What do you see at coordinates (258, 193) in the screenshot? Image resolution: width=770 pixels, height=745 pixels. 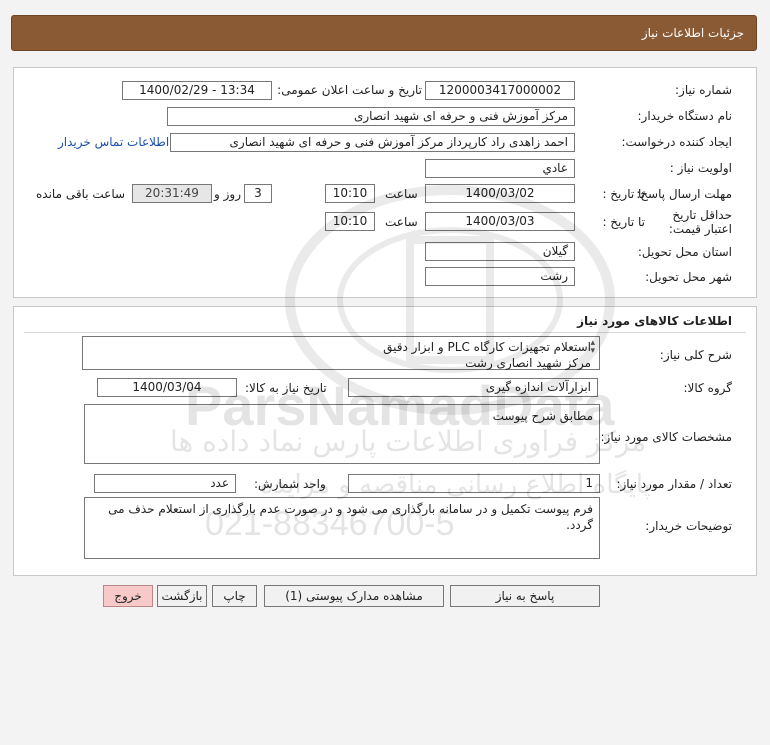 I see `days-remaining-field: 3` at bounding box center [258, 193].